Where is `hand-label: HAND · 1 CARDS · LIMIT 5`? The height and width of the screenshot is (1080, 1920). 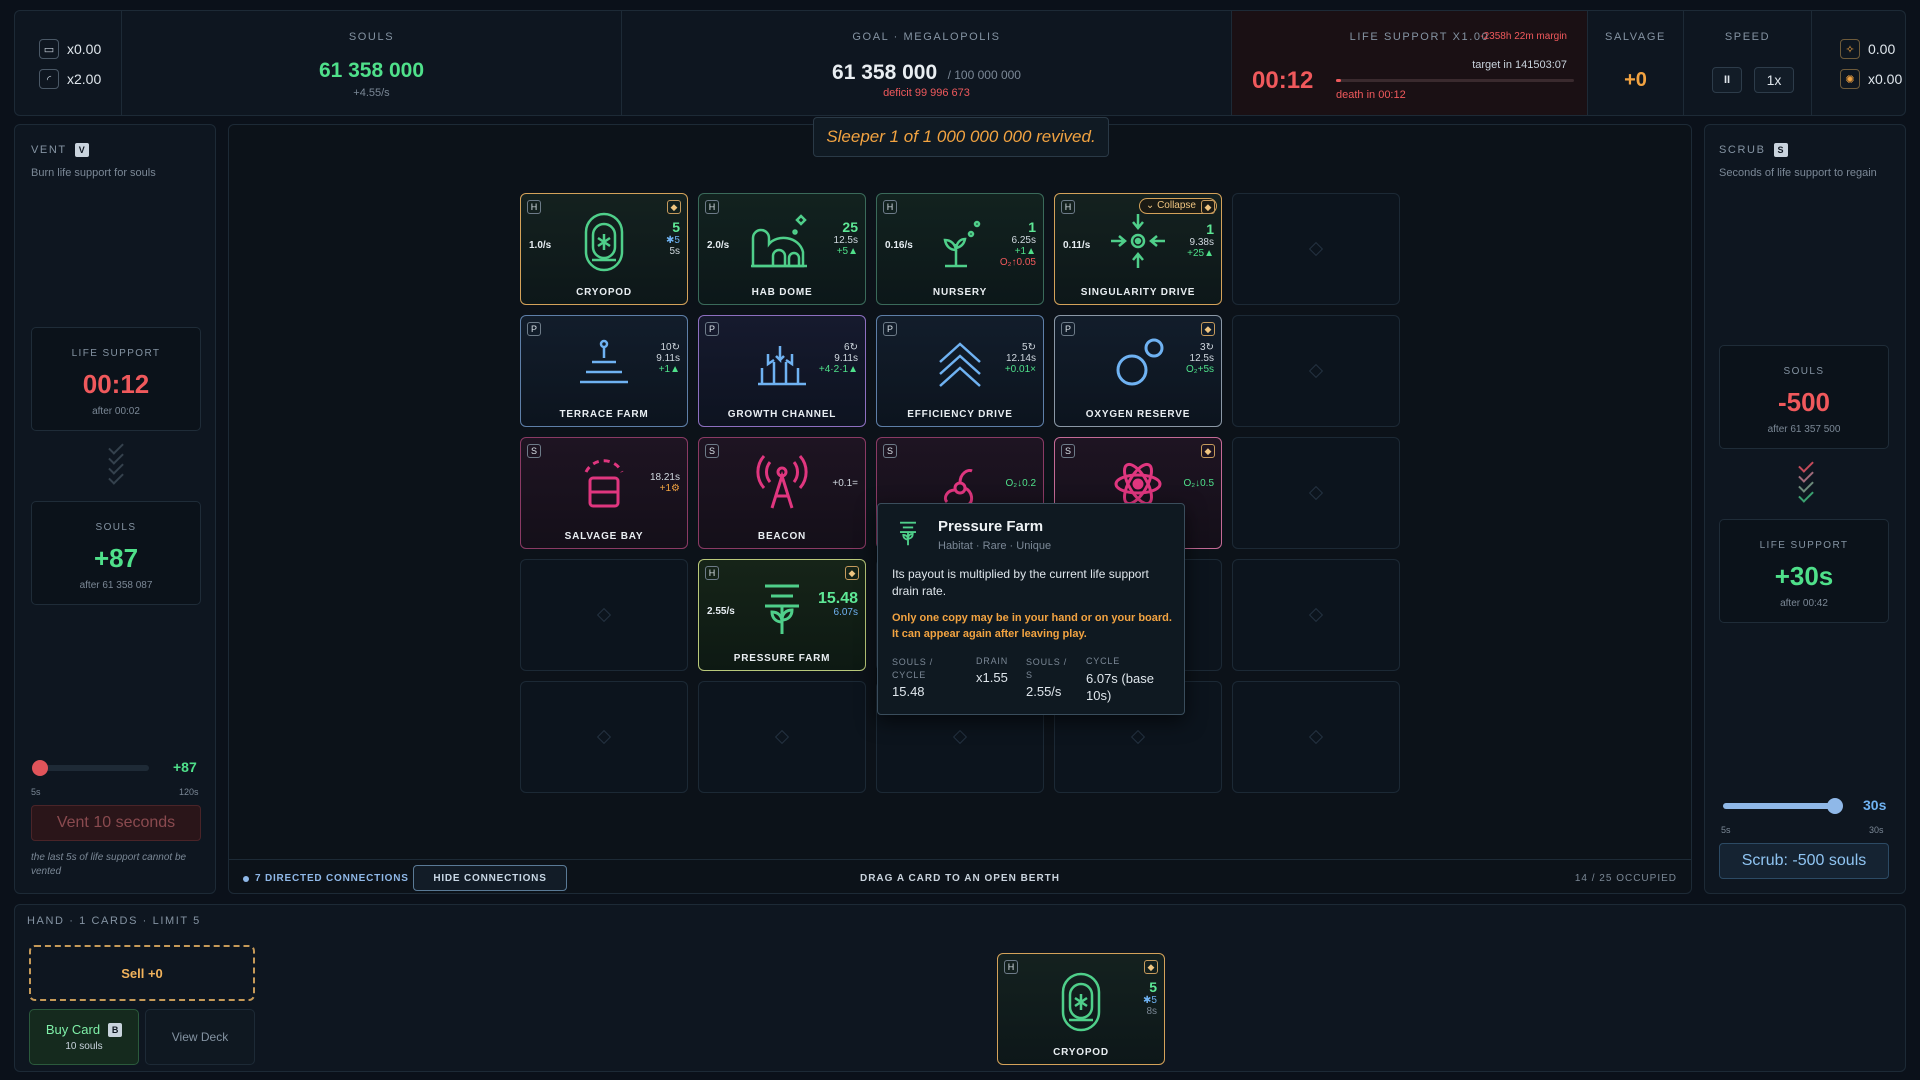 hand-label: HAND · 1 CARDS · LIMIT 5 is located at coordinates (114, 921).